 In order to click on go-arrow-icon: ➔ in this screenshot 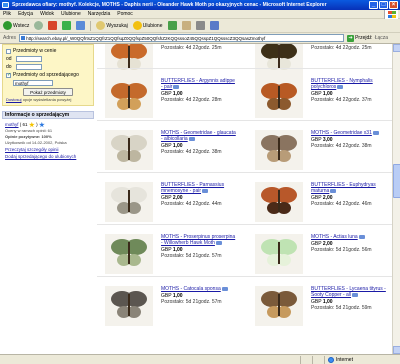, I will do `click(351, 38)`.